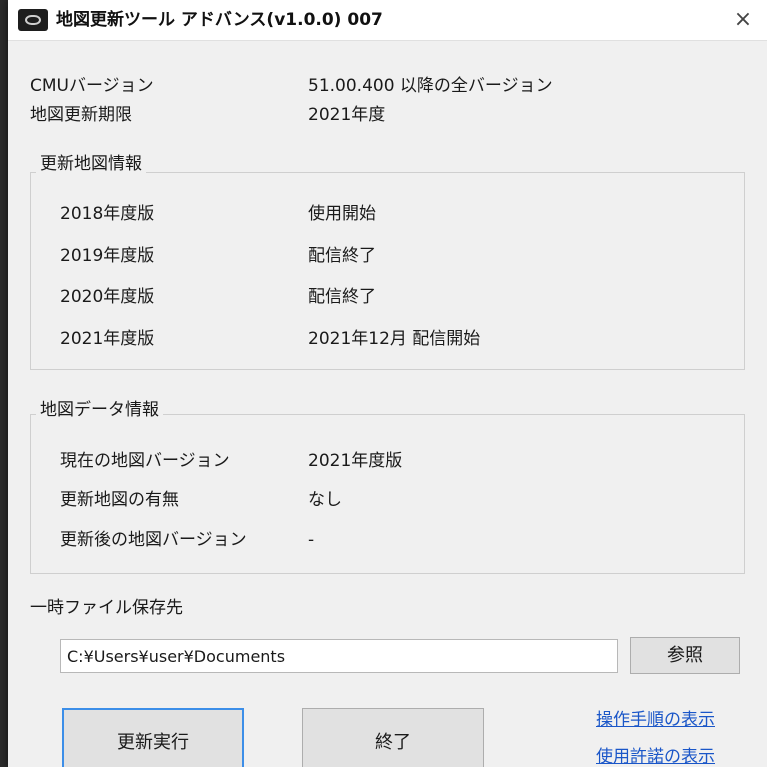  Describe the element at coordinates (219, 20) in the screenshot. I see `window-title: 地図更新ツール アドバンス(v1.0.0) 007` at that location.